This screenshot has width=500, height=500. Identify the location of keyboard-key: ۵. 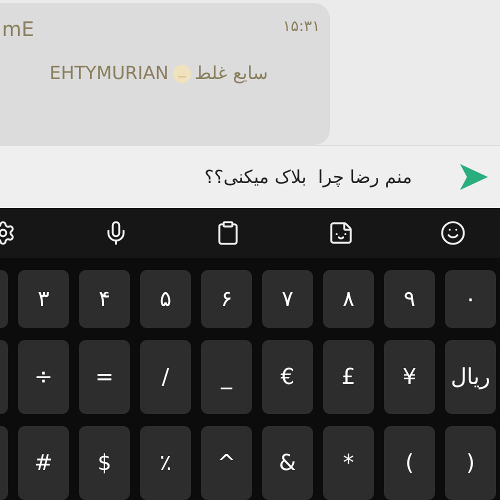
(165, 299).